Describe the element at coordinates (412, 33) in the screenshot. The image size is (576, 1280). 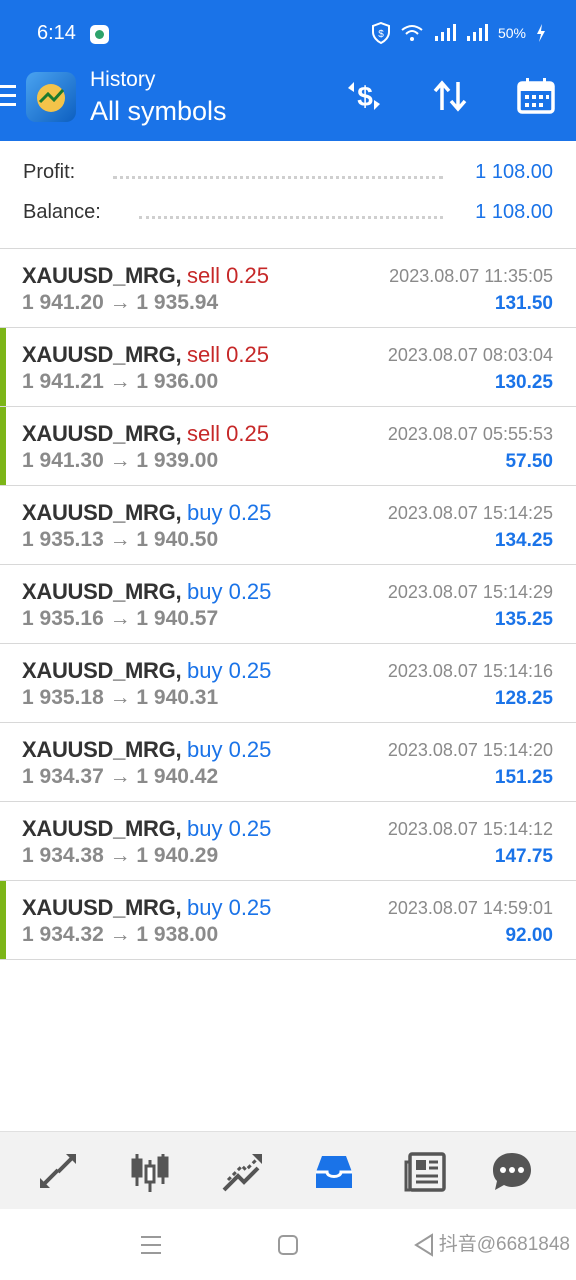
I see `wifi-icon` at that location.